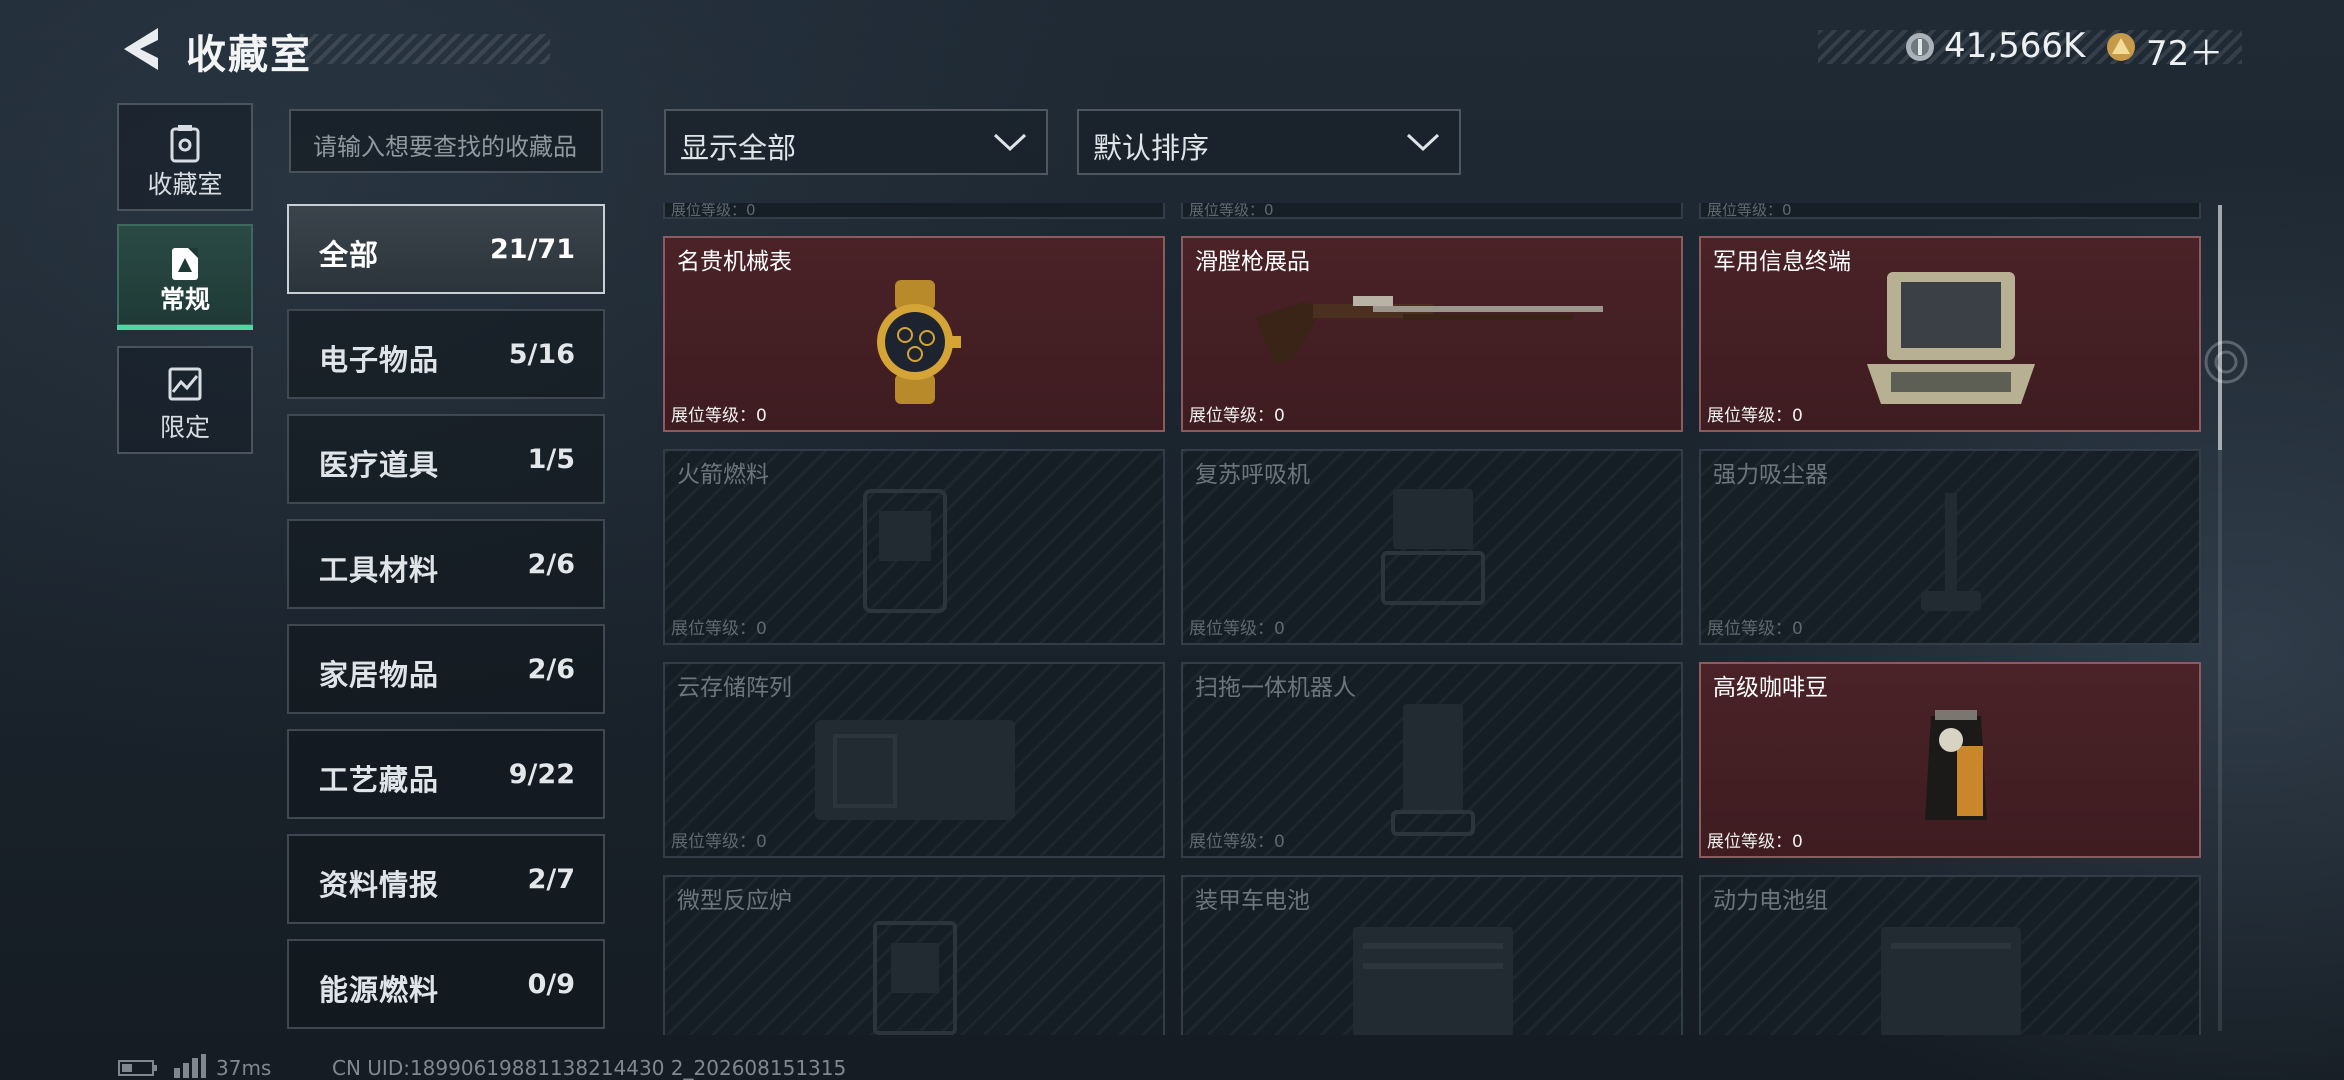 The image size is (2344, 1080). Describe the element at coordinates (532, 249) in the screenshot. I see `category-count: 21/71` at that location.